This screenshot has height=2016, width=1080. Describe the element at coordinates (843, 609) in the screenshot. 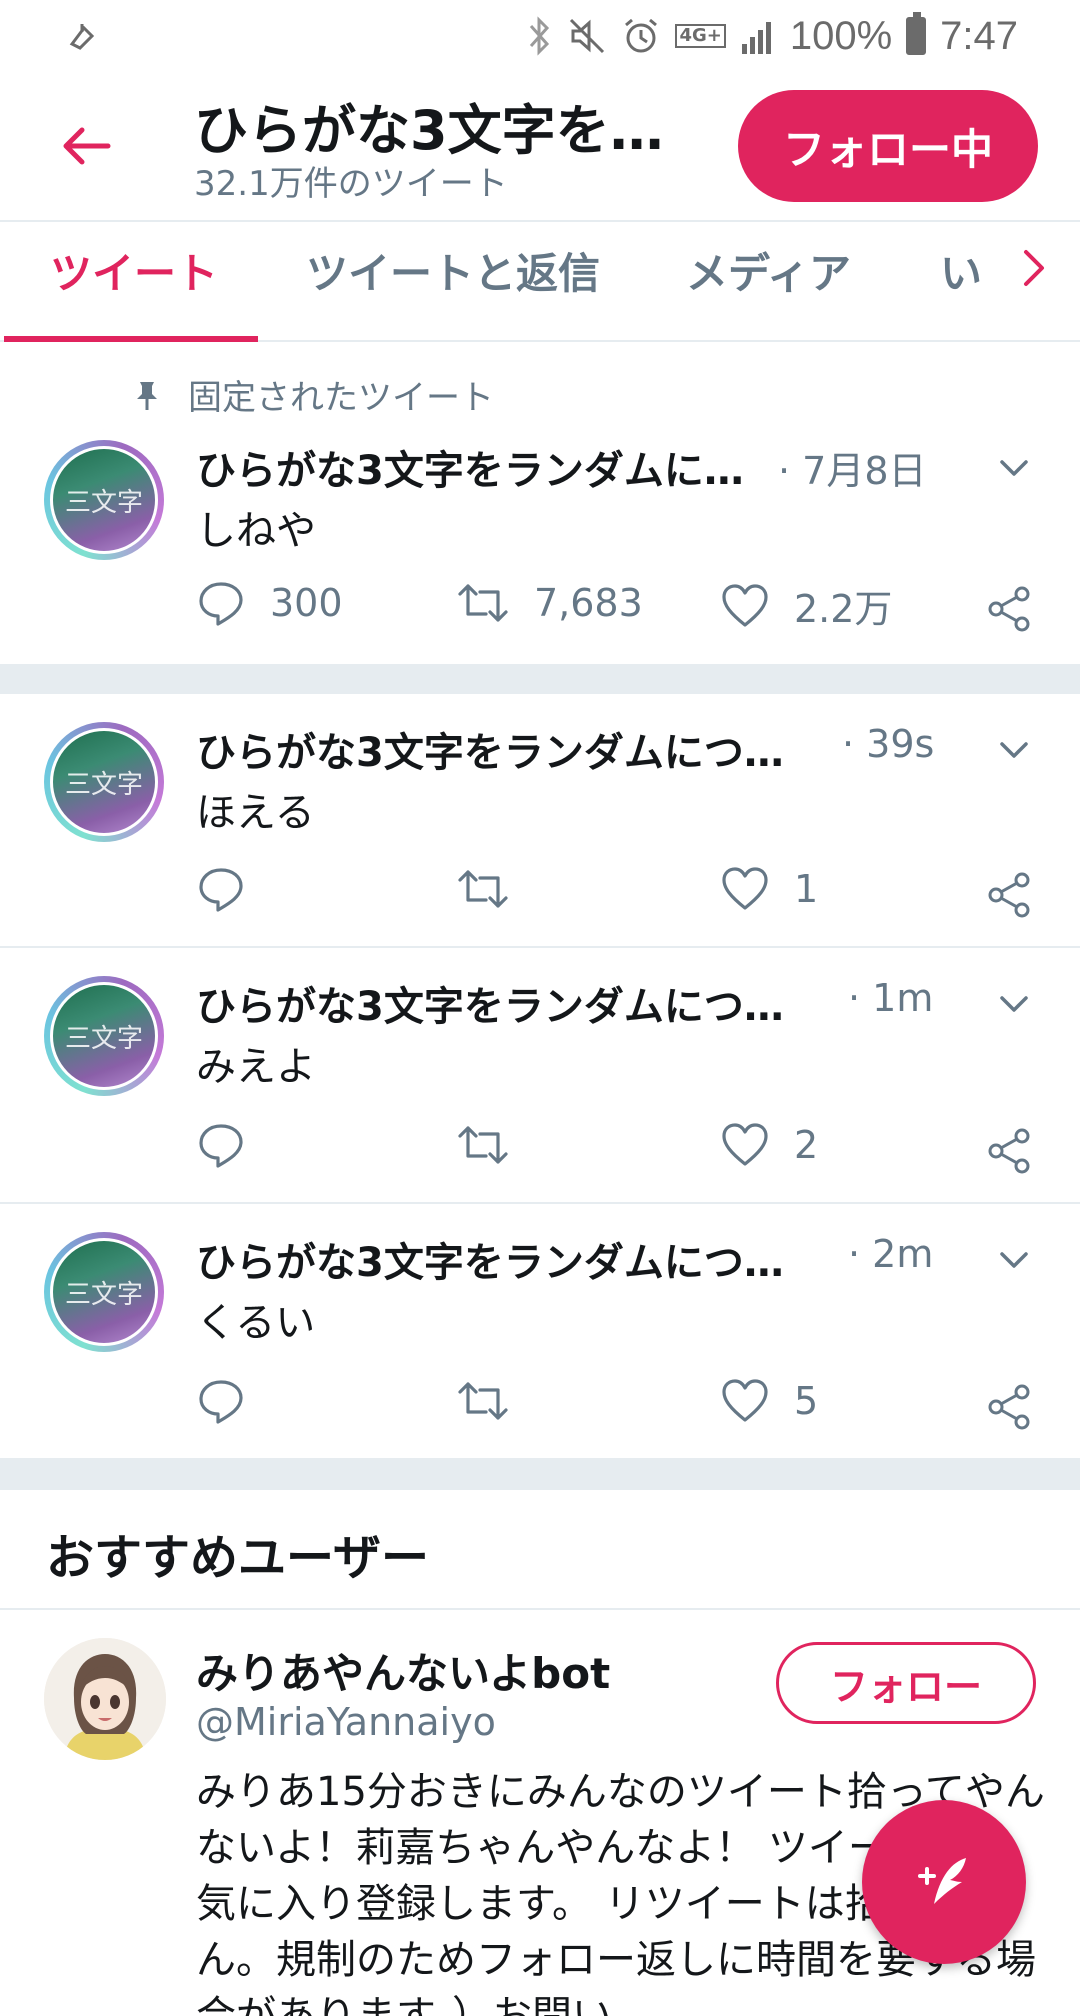

I see `like-count: 2.2万` at that location.